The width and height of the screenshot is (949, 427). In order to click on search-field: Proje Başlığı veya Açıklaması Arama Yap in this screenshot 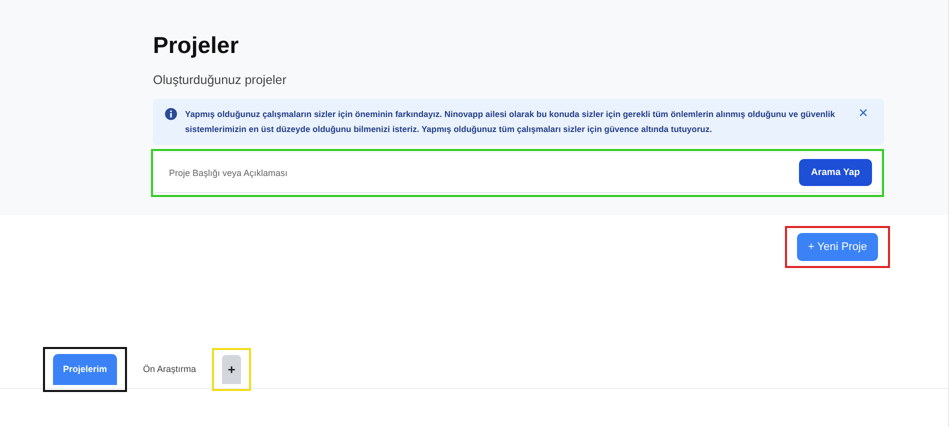, I will do `click(517, 173)`.